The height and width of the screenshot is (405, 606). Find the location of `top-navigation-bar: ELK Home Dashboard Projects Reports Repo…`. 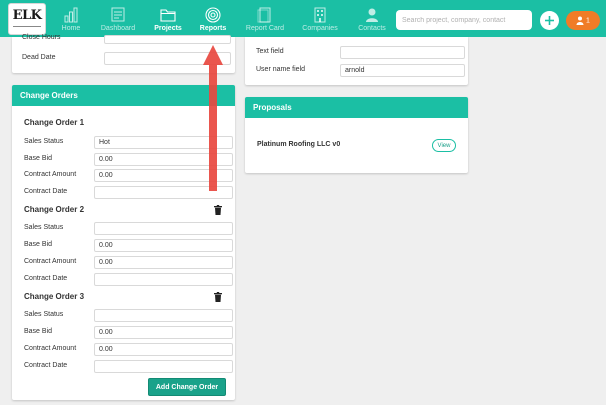

top-navigation-bar: ELK Home Dashboard Projects Reports Repo… is located at coordinates (303, 18).